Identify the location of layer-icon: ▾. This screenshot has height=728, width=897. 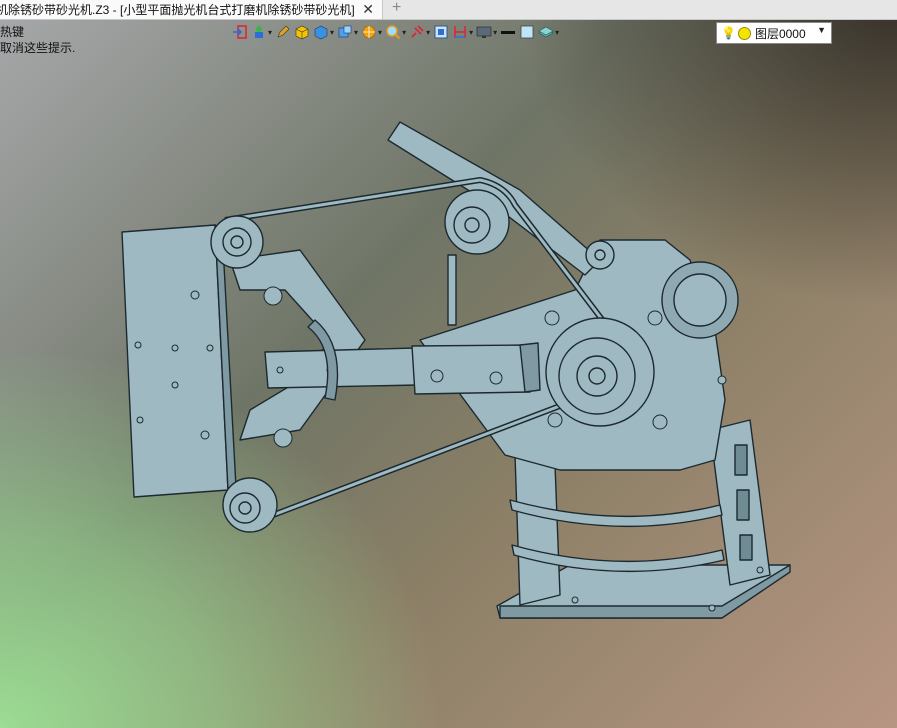
(548, 32).